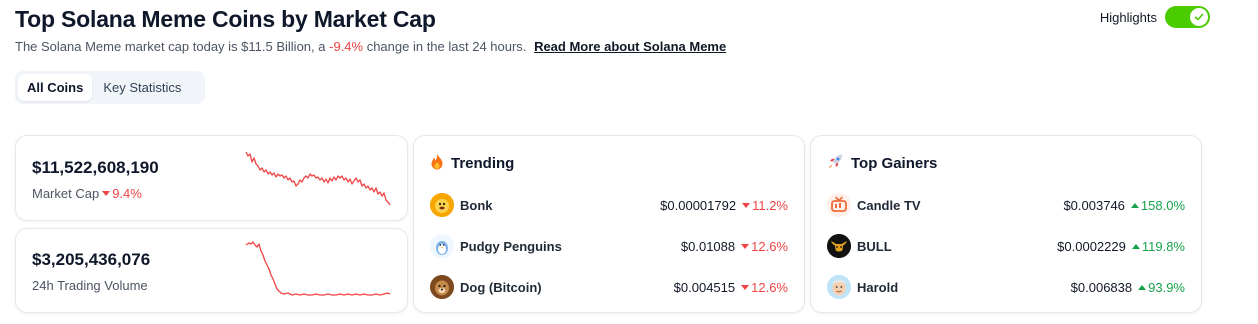 The image size is (1258, 324). I want to click on view-tabs: All Coins Key Statistics, so click(110, 87).